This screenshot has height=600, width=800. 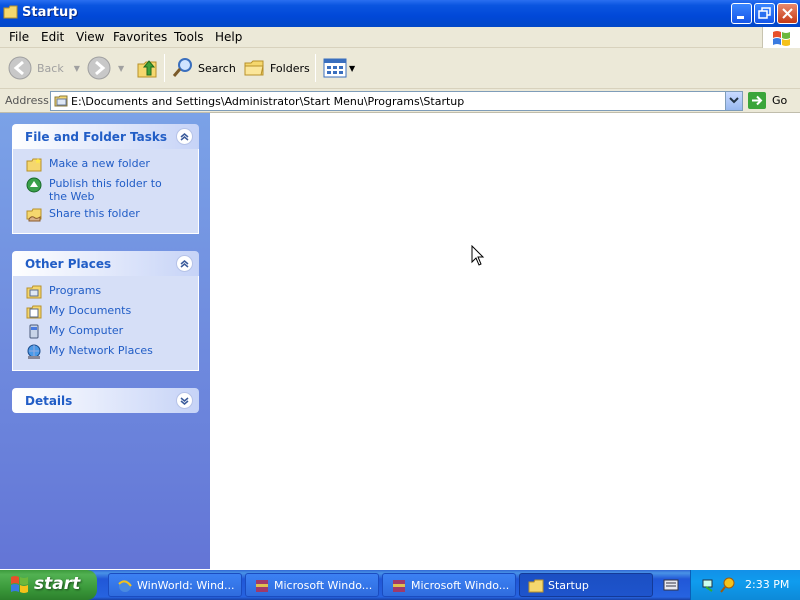 I want to click on close-icon, so click(x=787, y=13).